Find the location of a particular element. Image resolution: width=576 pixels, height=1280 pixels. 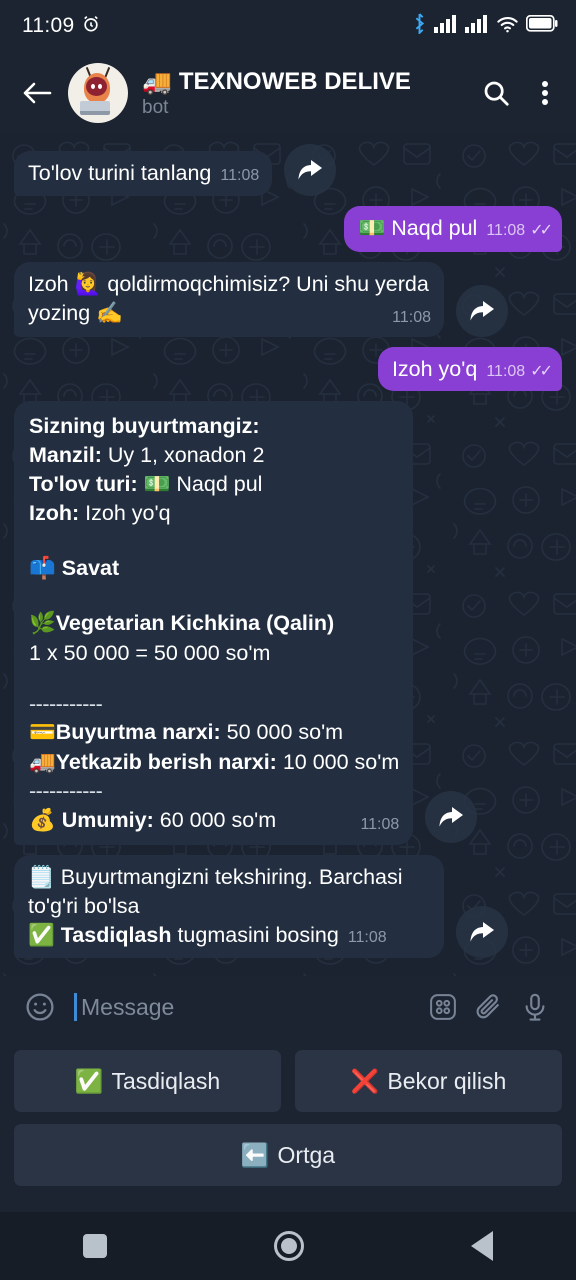

message-input-placeholder: Message is located at coordinates (128, 1006).